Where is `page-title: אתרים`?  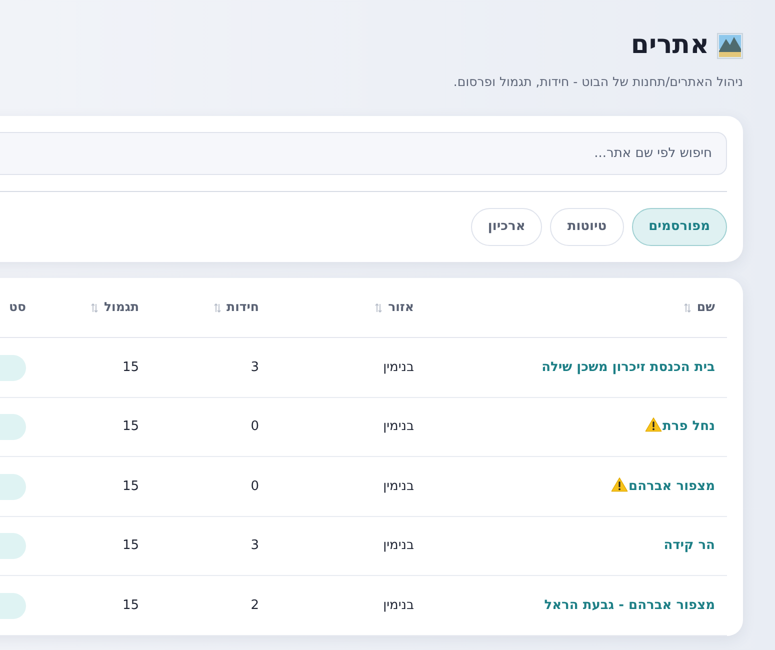 page-title: אתרים is located at coordinates (669, 46).